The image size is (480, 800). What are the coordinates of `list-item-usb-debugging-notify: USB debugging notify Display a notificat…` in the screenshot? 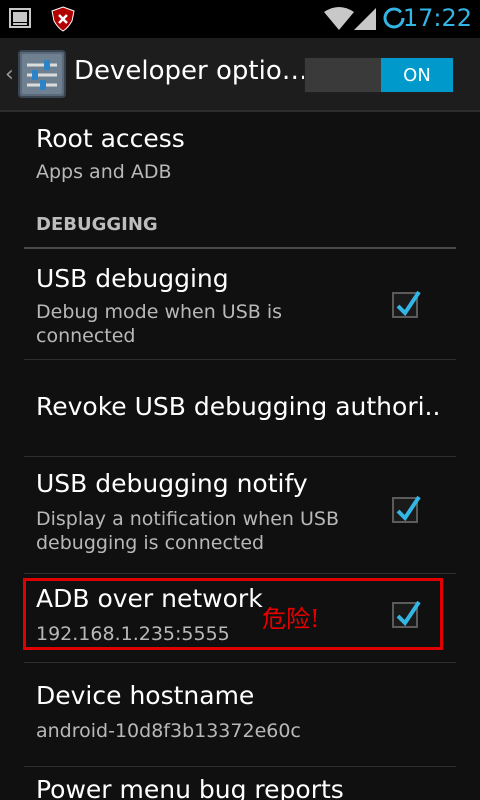 It's located at (240, 514).